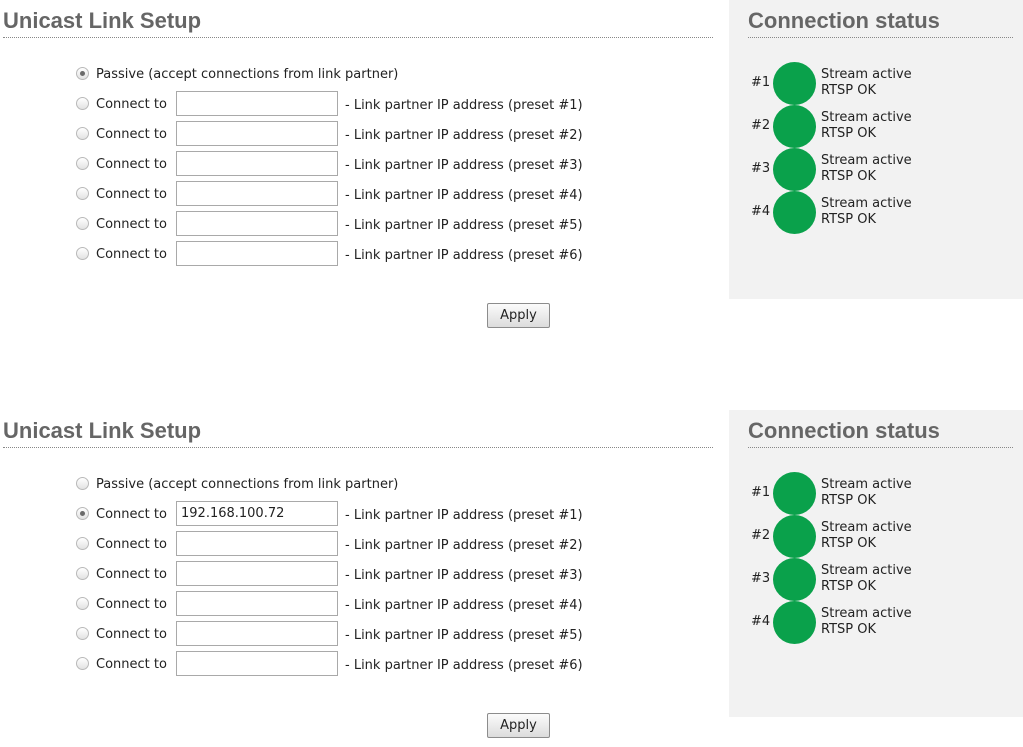 This screenshot has width=1023, height=747. What do you see at coordinates (761, 535) in the screenshot?
I see `status-number: #2` at bounding box center [761, 535].